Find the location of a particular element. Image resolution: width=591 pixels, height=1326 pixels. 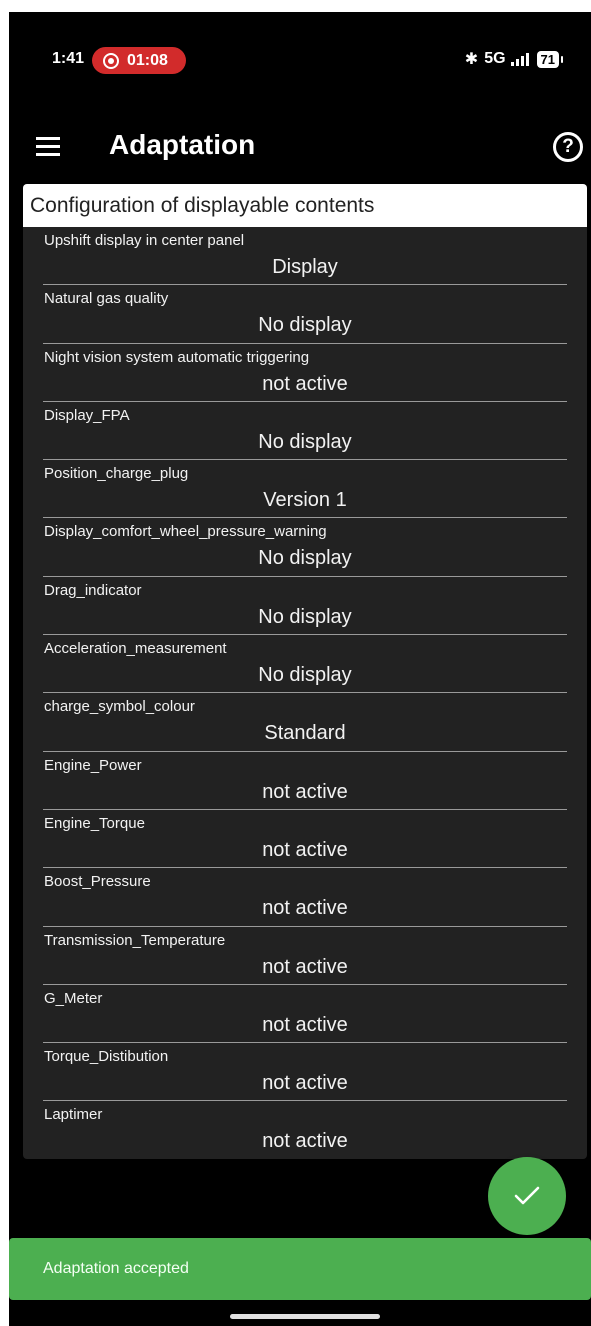

setting-row: Torque_Distibutionnot active is located at coordinates (305, 1072).